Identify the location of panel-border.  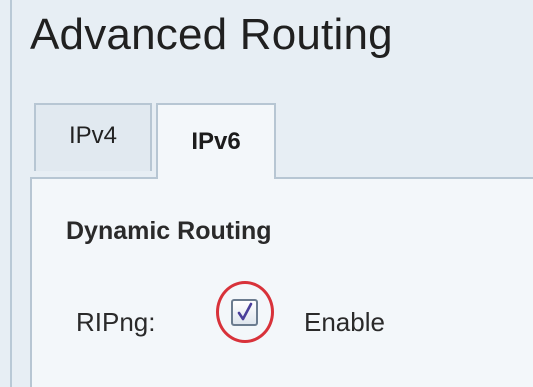
(11, 193).